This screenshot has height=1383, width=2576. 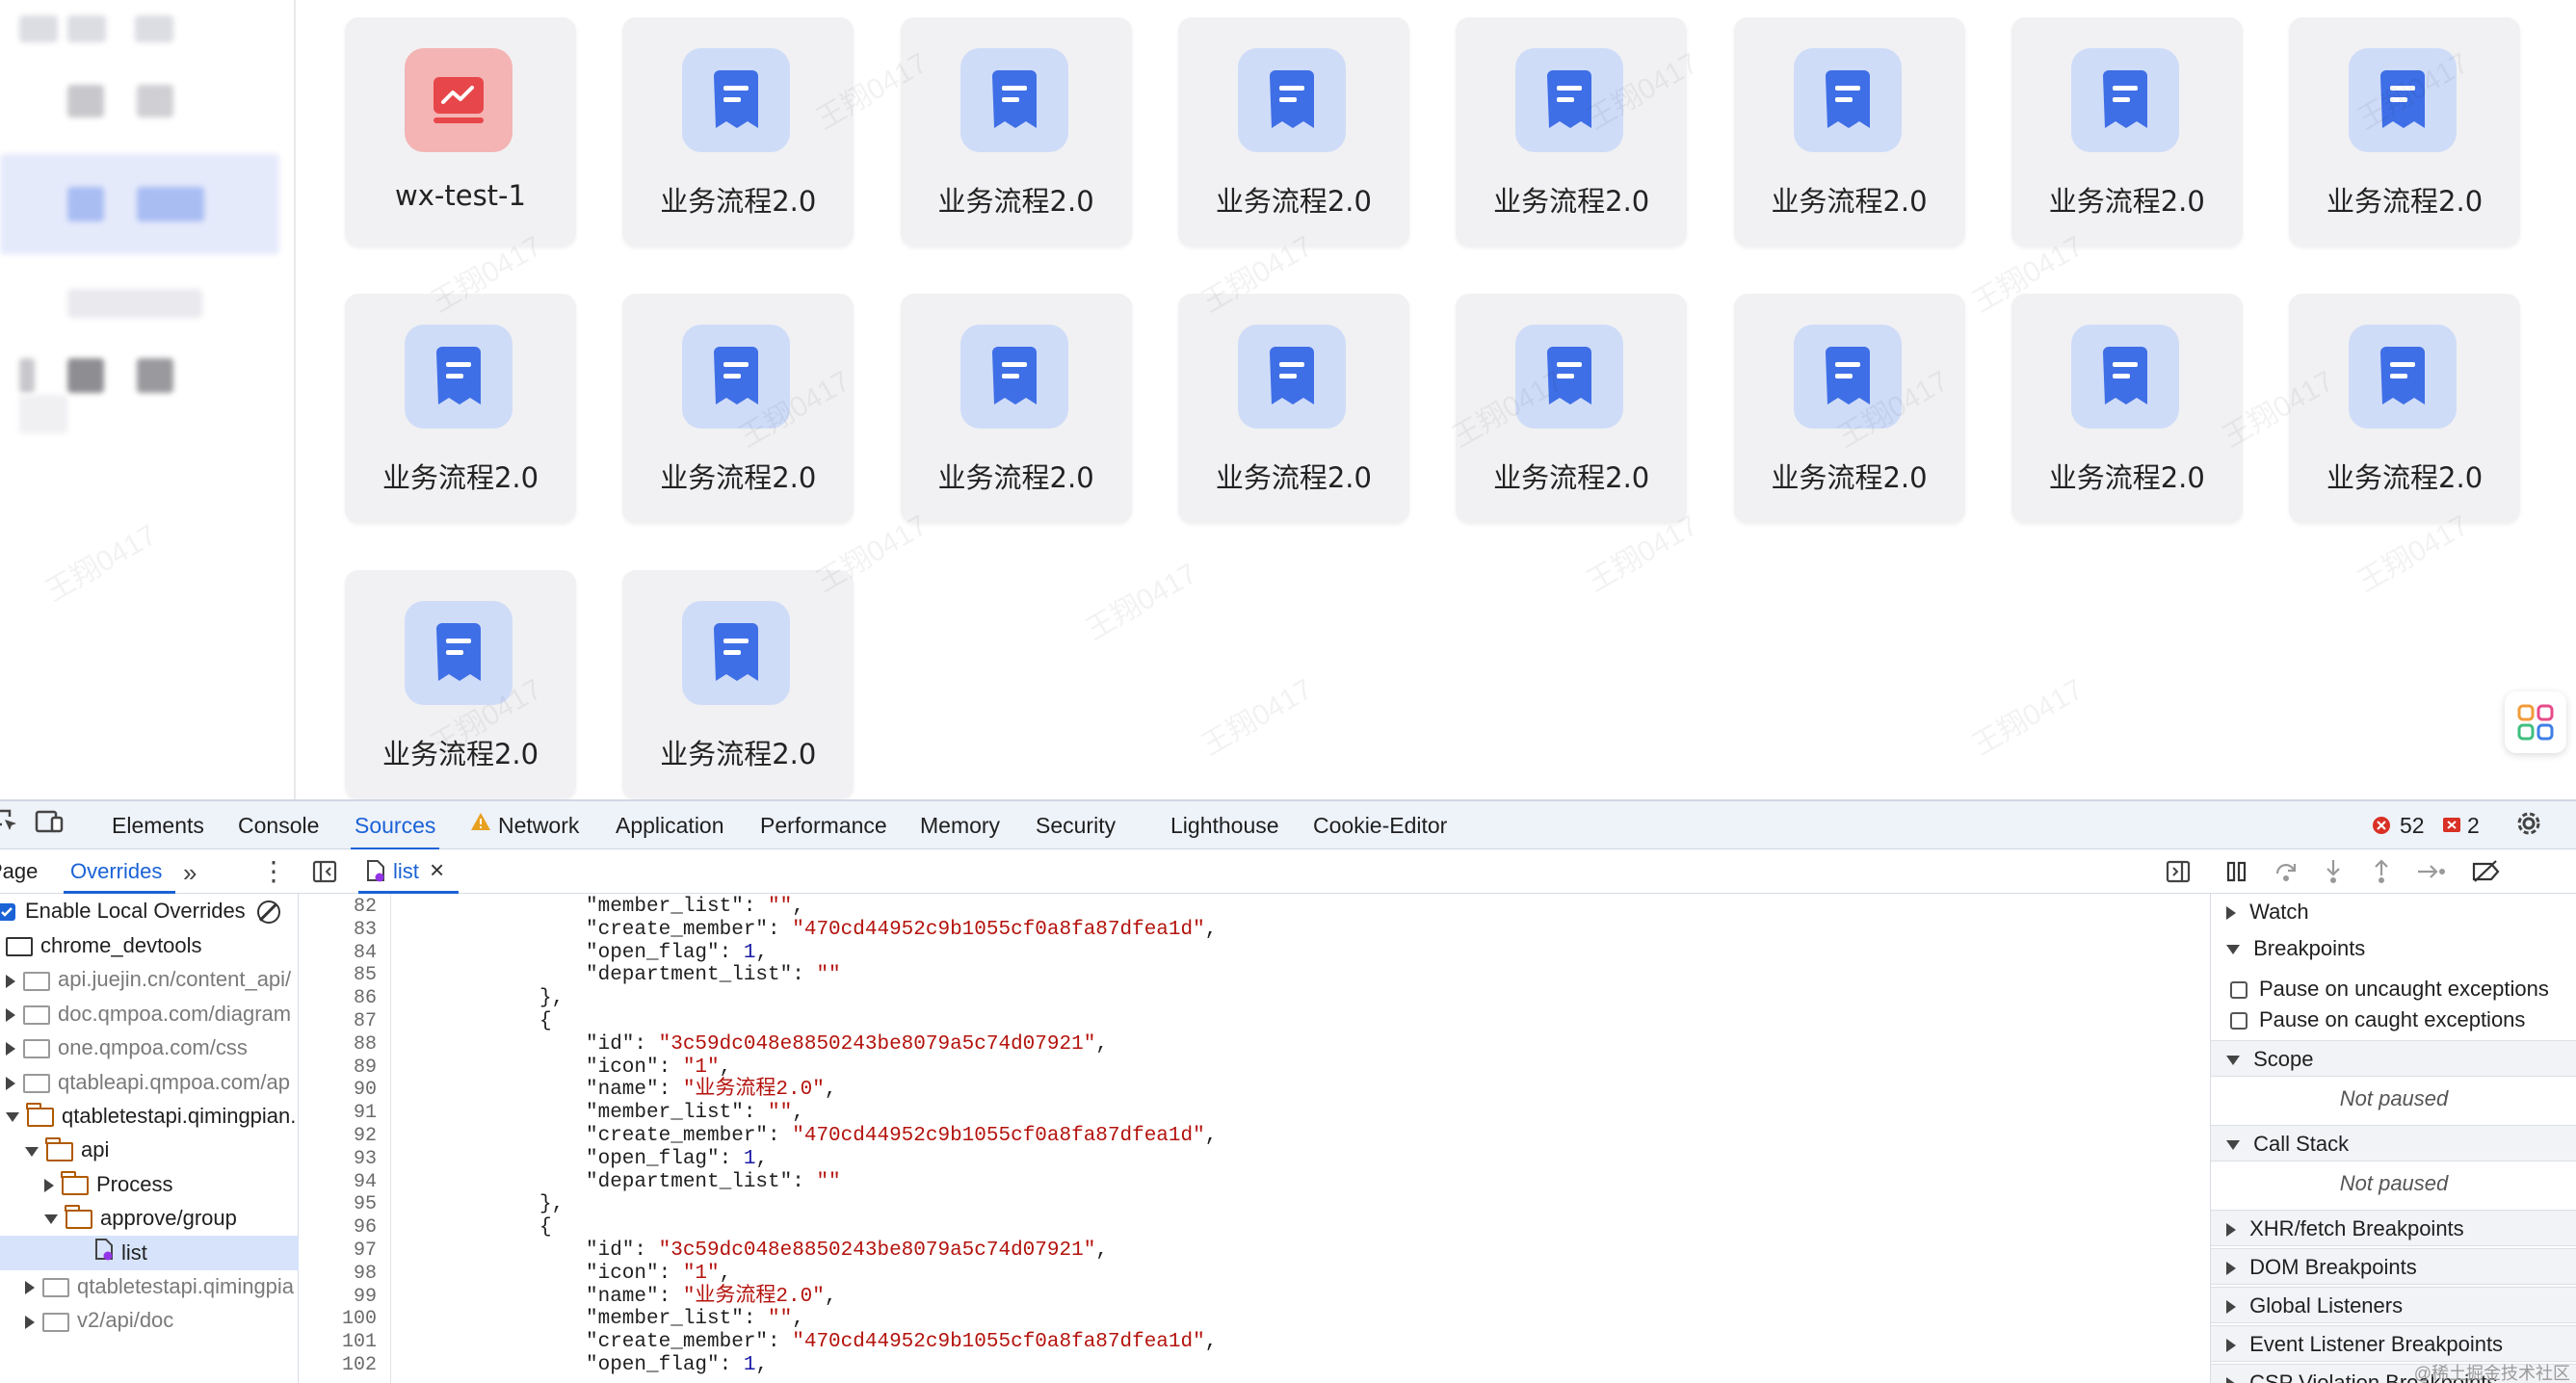 What do you see at coordinates (50, 824) in the screenshot?
I see `device-toolbar-icon` at bounding box center [50, 824].